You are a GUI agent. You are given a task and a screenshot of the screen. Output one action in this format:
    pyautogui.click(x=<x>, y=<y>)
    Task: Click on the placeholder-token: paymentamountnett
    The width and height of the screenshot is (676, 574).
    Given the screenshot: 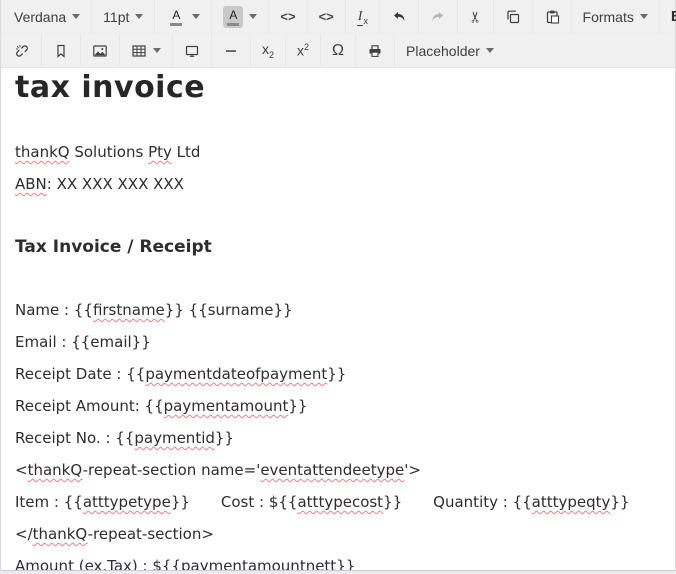 What is the action you would take?
    pyautogui.click(x=259, y=563)
    